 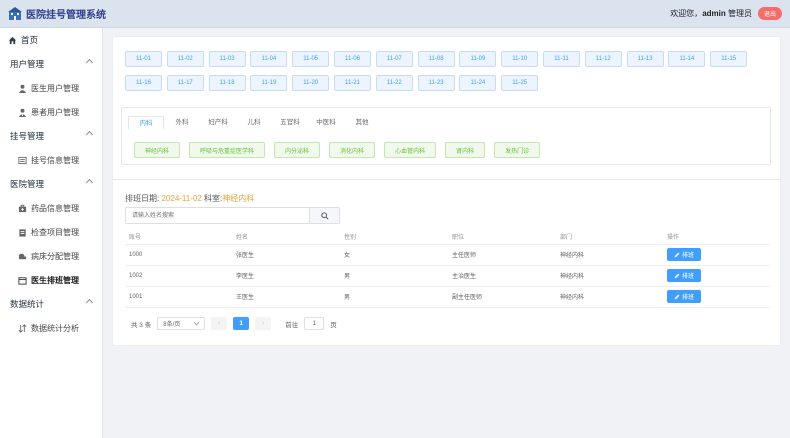 I want to click on user-role: 管理员, so click(x=739, y=13).